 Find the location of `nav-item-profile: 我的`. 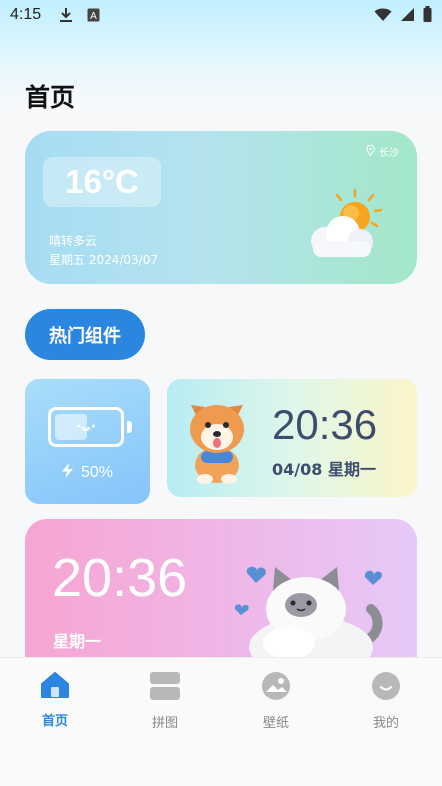

nav-item-profile: 我的 is located at coordinates (386, 701).